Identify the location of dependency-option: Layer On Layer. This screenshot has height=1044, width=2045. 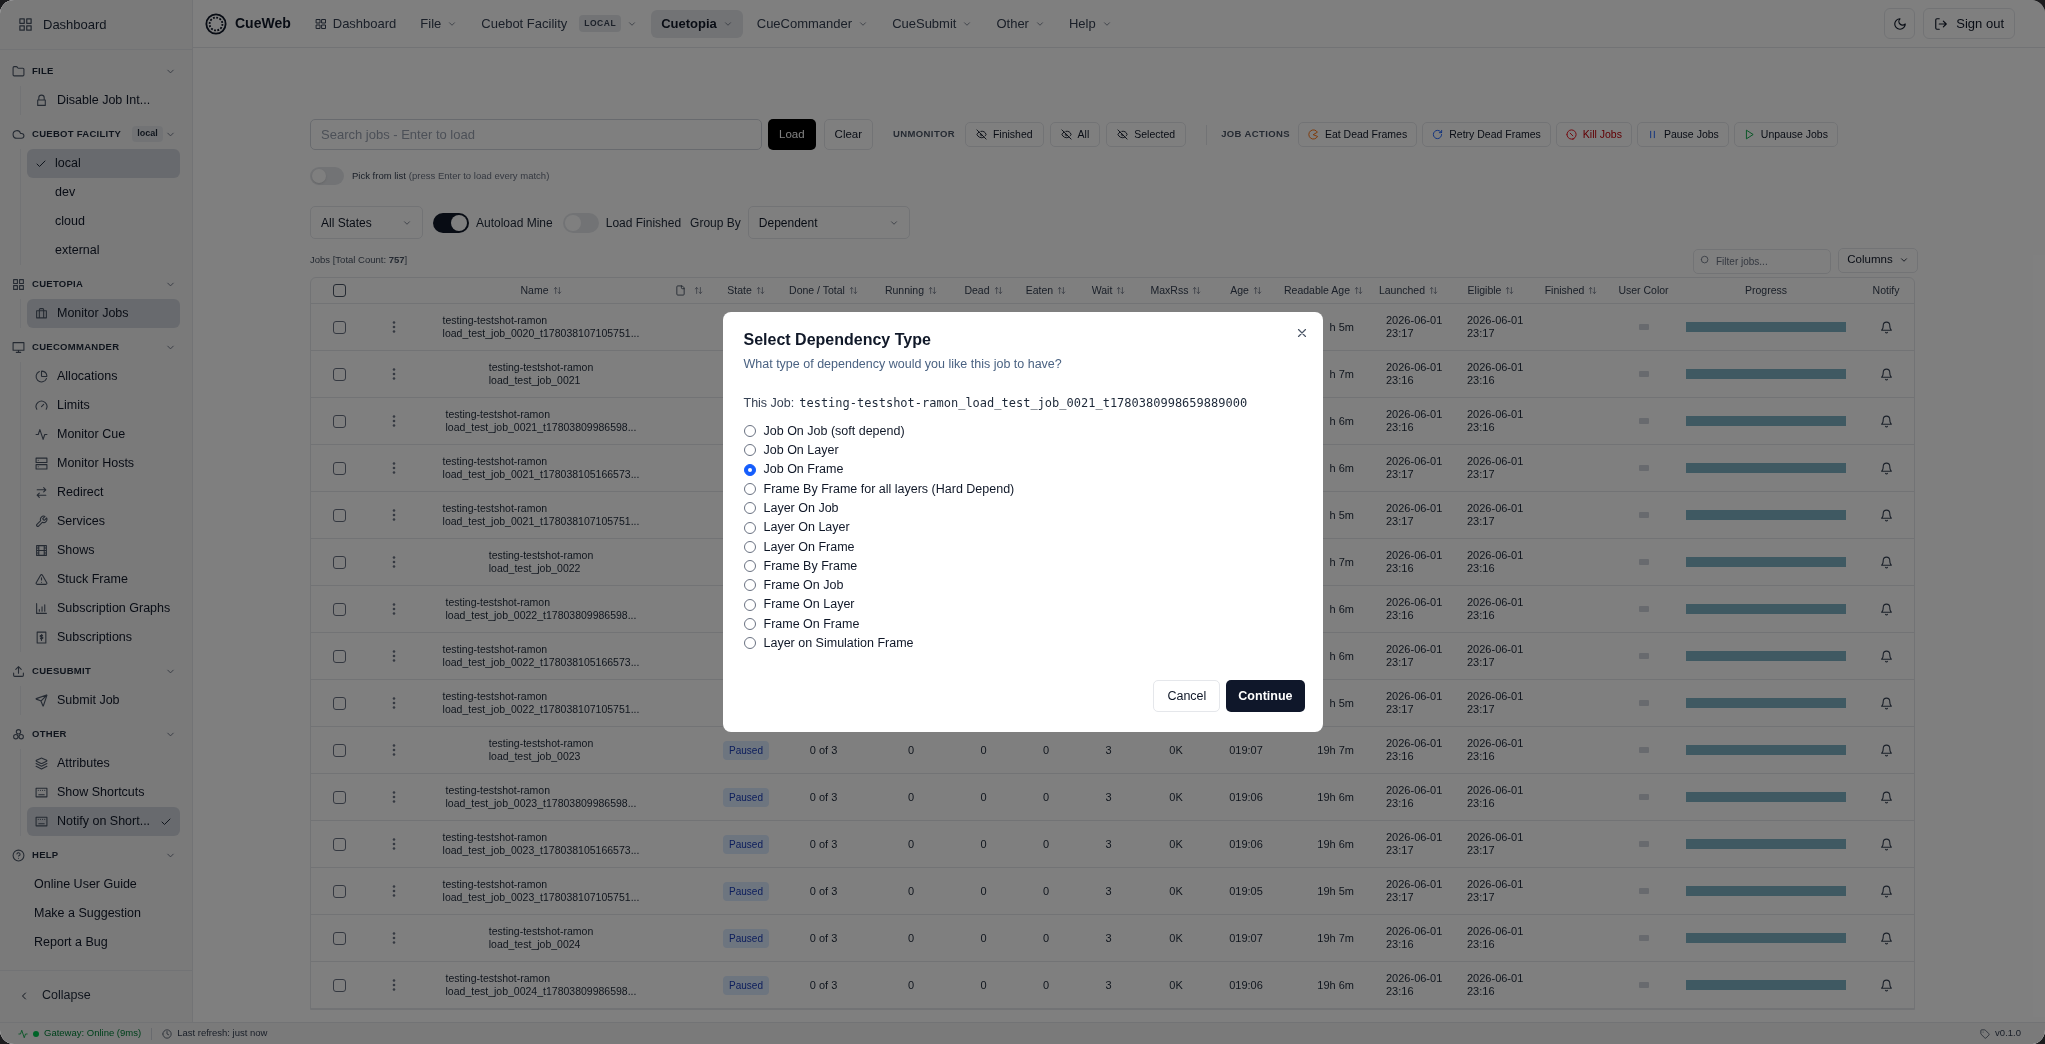
(1022, 527).